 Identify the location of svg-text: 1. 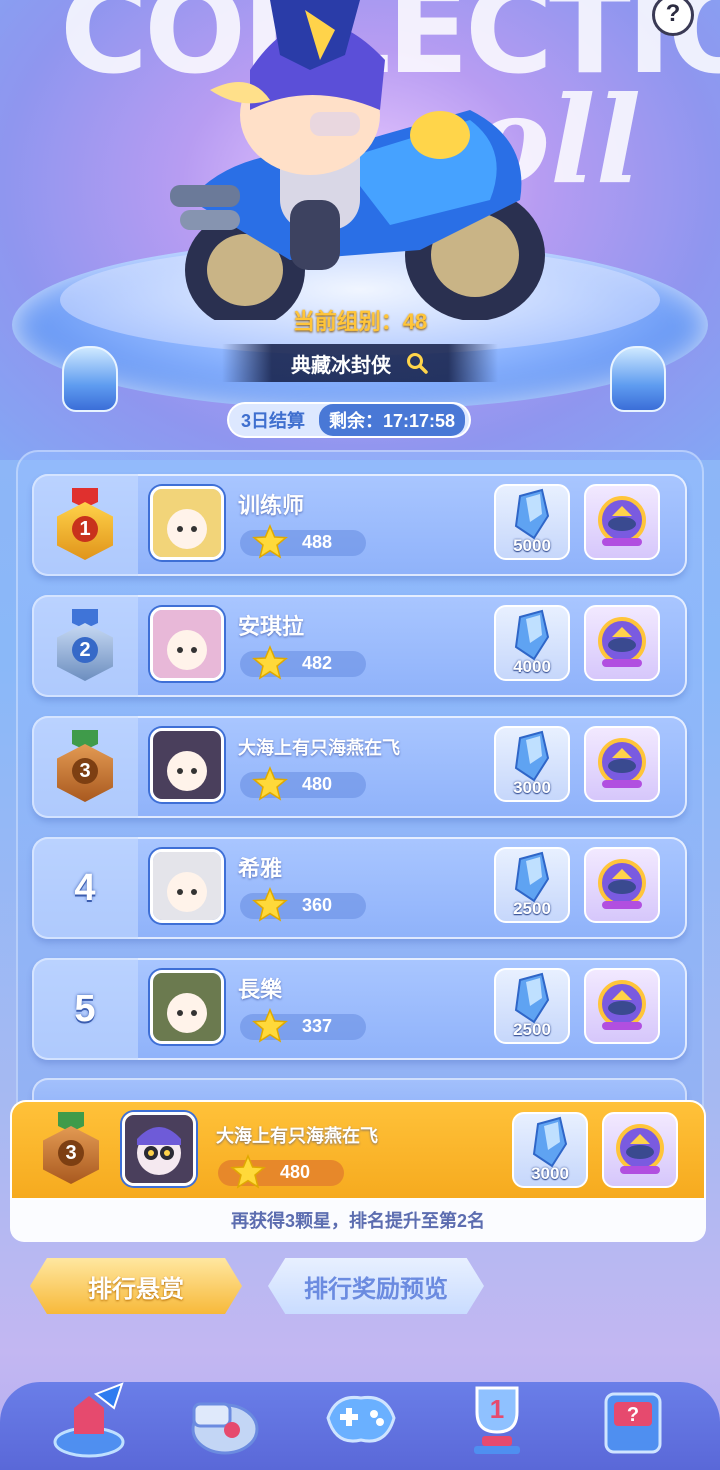
(497, 1409).